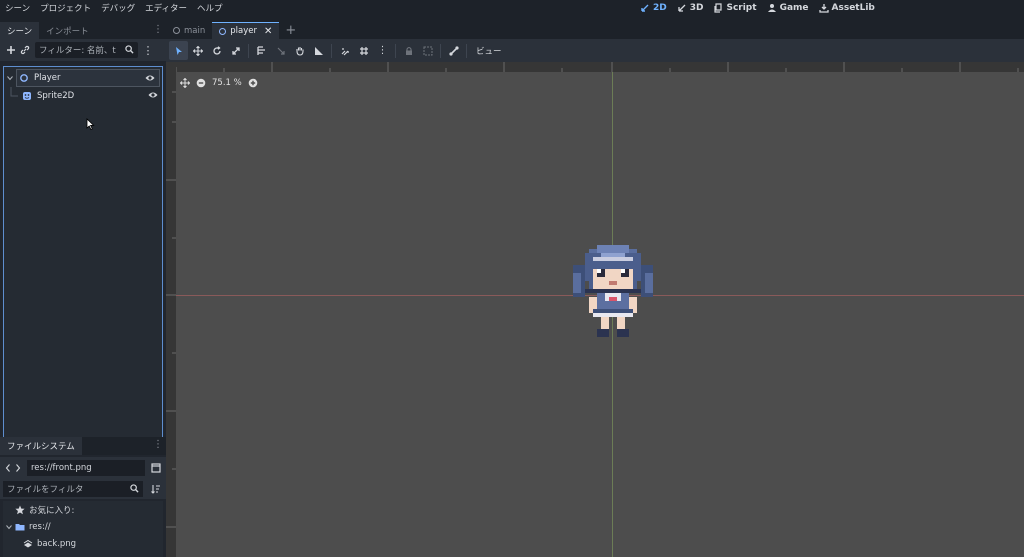 The height and width of the screenshot is (557, 1024). I want to click on list-icon, so click(260, 50).